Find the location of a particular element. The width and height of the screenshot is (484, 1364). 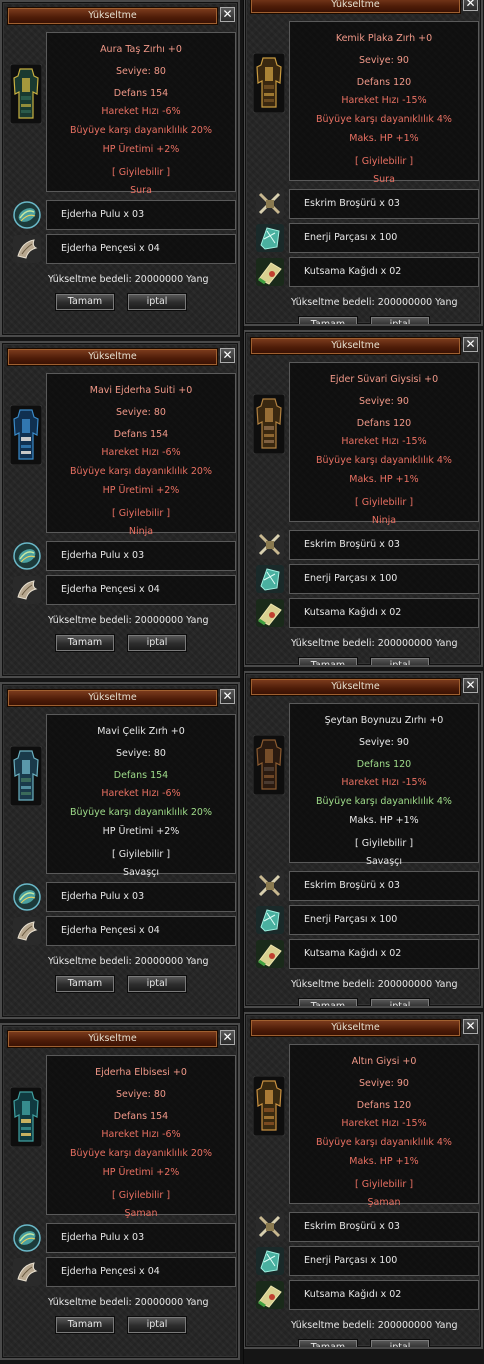

item-stat: Büyüye karşı dayanıklılık 20% is located at coordinates (141, 1153).